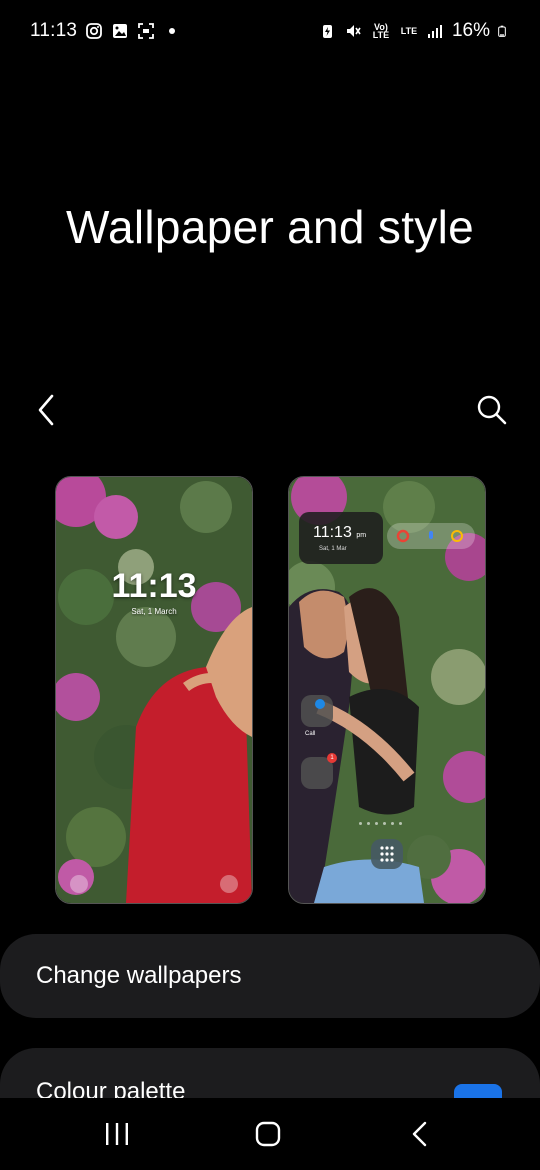  What do you see at coordinates (154, 586) in the screenshot?
I see `lock-clock: 11:13` at bounding box center [154, 586].